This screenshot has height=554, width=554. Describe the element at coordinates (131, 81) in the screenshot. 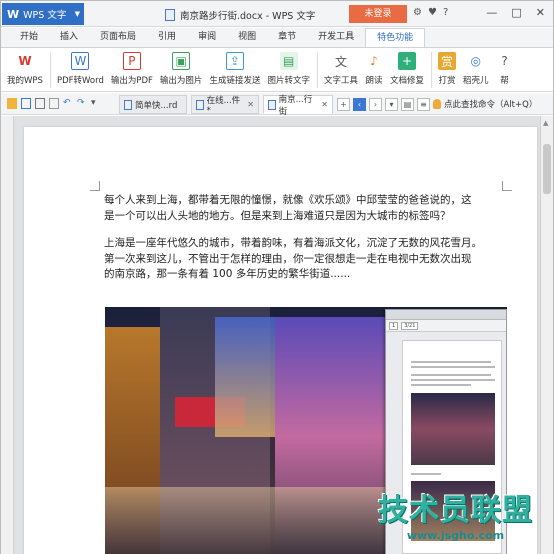

I see `ribbon-label: 输出为PDF` at that location.